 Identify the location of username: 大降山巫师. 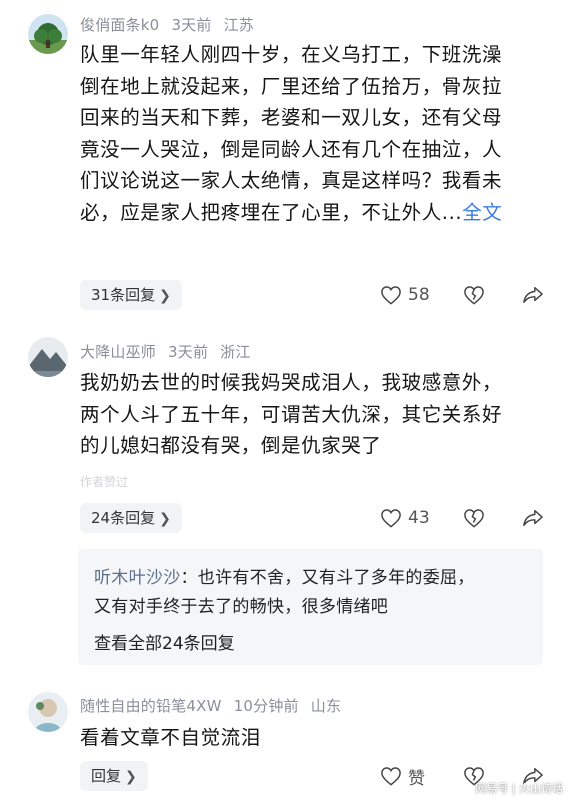
(118, 352).